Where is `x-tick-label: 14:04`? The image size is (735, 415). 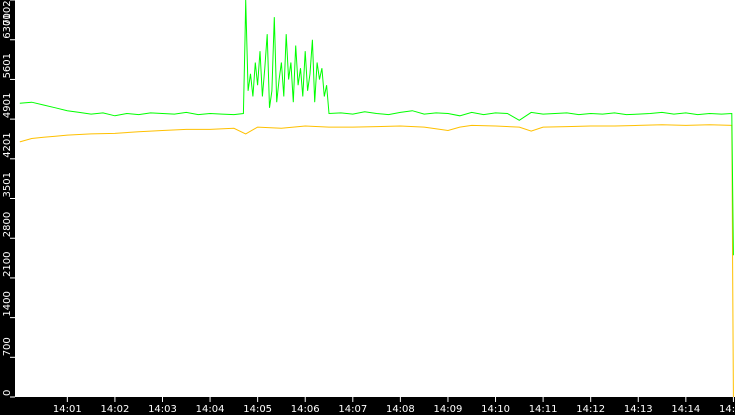 x-tick-label: 14:04 is located at coordinates (210, 409).